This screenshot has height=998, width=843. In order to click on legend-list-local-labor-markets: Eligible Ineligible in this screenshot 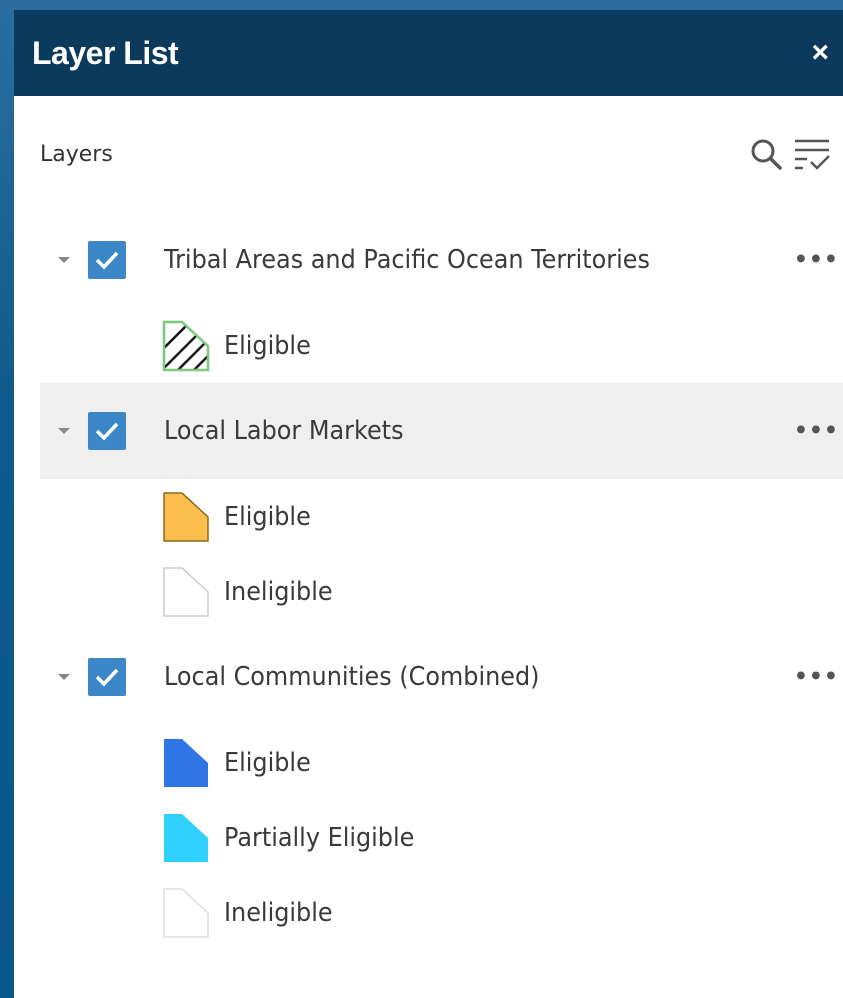, I will do `click(502, 554)`.